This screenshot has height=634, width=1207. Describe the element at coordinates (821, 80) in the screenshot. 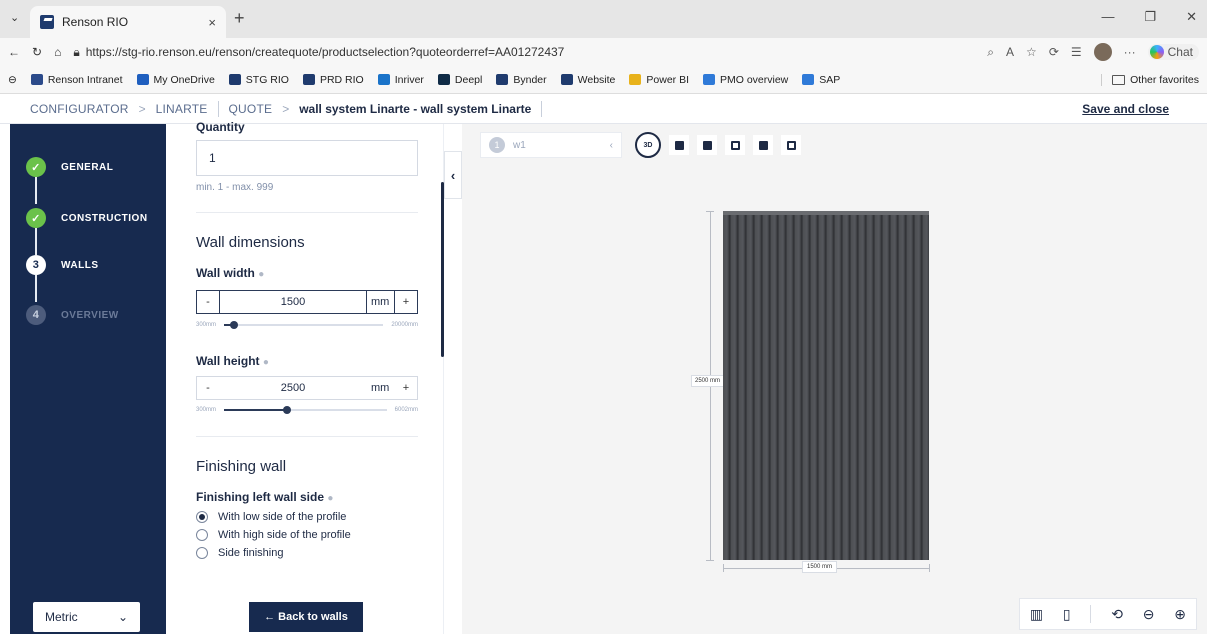

I see `bookmark-item: SAP` at that location.